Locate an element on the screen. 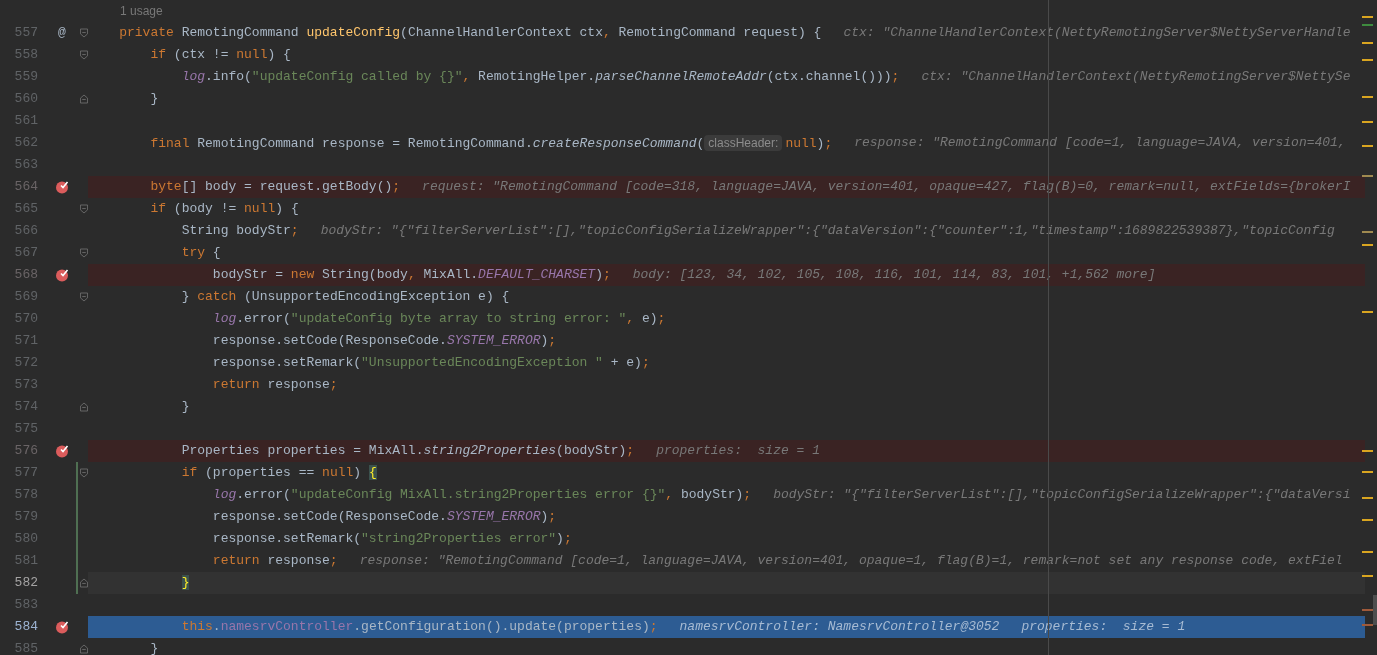  line-number: 566 is located at coordinates (26, 230).